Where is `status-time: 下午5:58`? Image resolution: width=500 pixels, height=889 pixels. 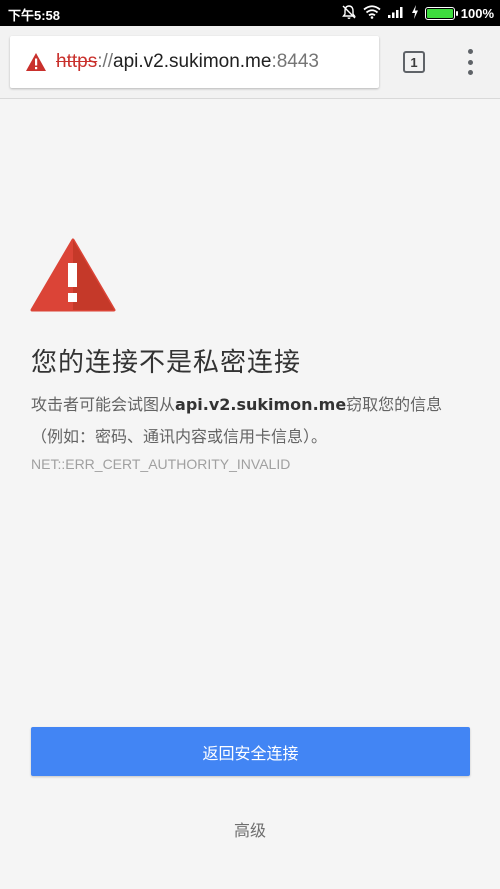
status-time: 下午5:58 is located at coordinates (34, 15).